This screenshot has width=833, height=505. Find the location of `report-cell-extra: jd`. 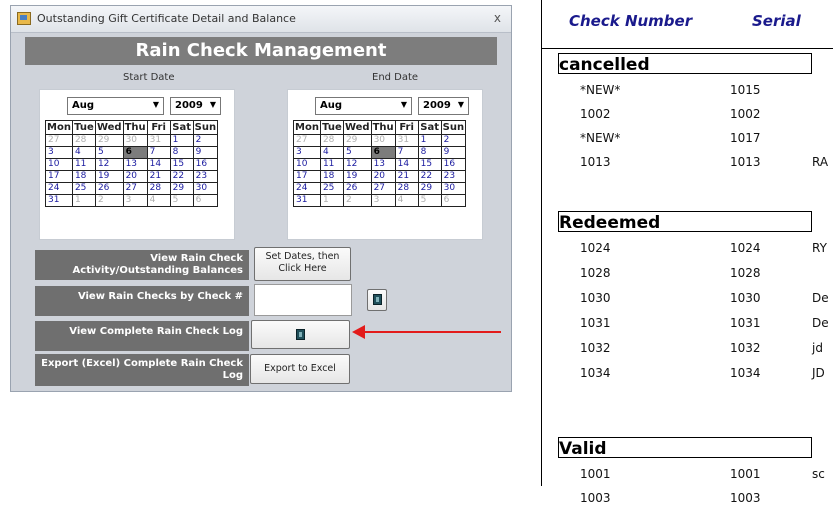

report-cell-extra: jd is located at coordinates (817, 348).